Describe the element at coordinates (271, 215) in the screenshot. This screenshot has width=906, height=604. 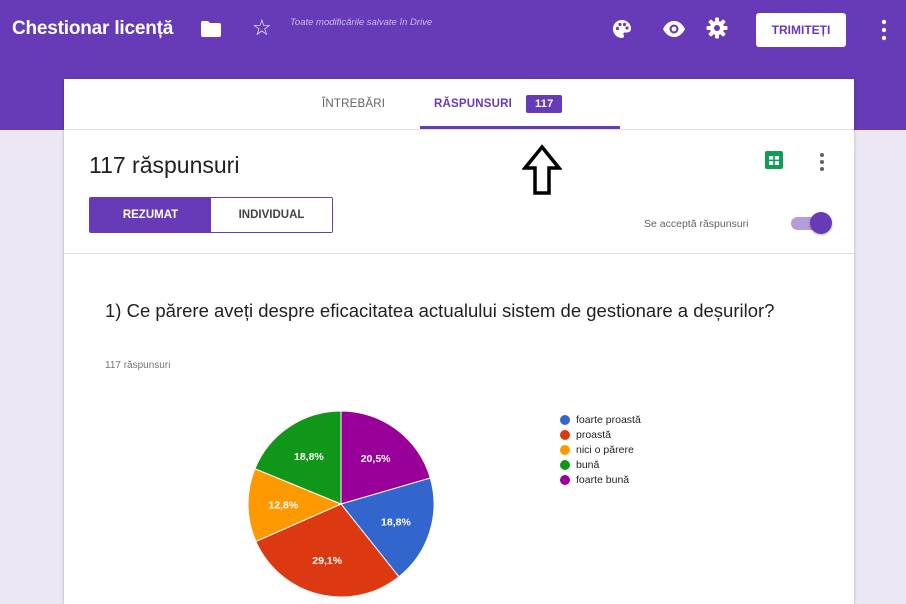
I see `individual-view-button: INDIVIDUAL` at that location.